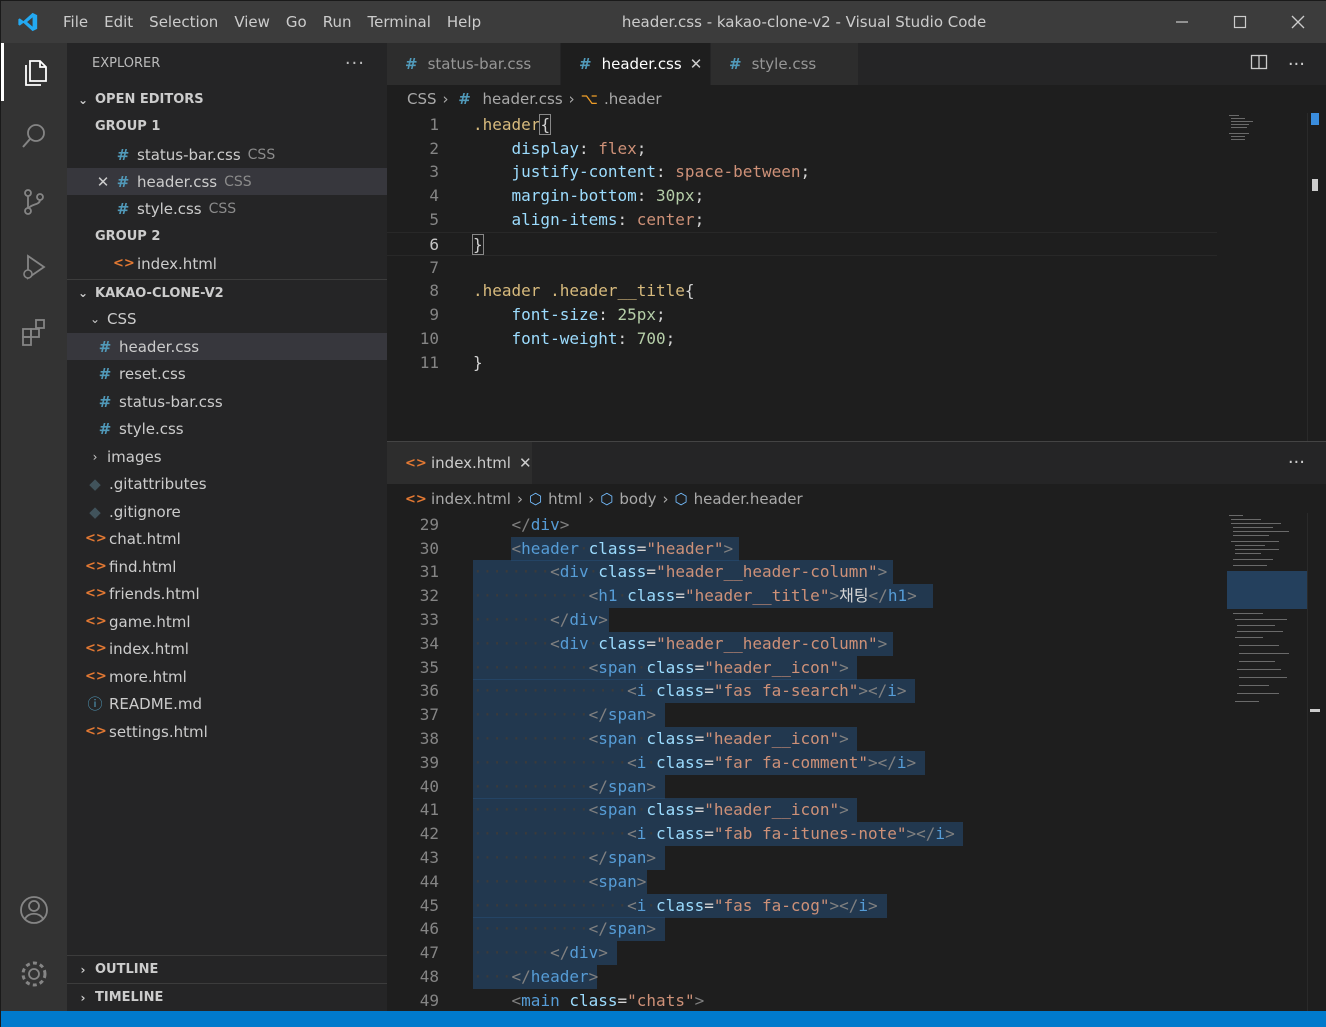  I want to click on file-name: README.md, so click(156, 703).